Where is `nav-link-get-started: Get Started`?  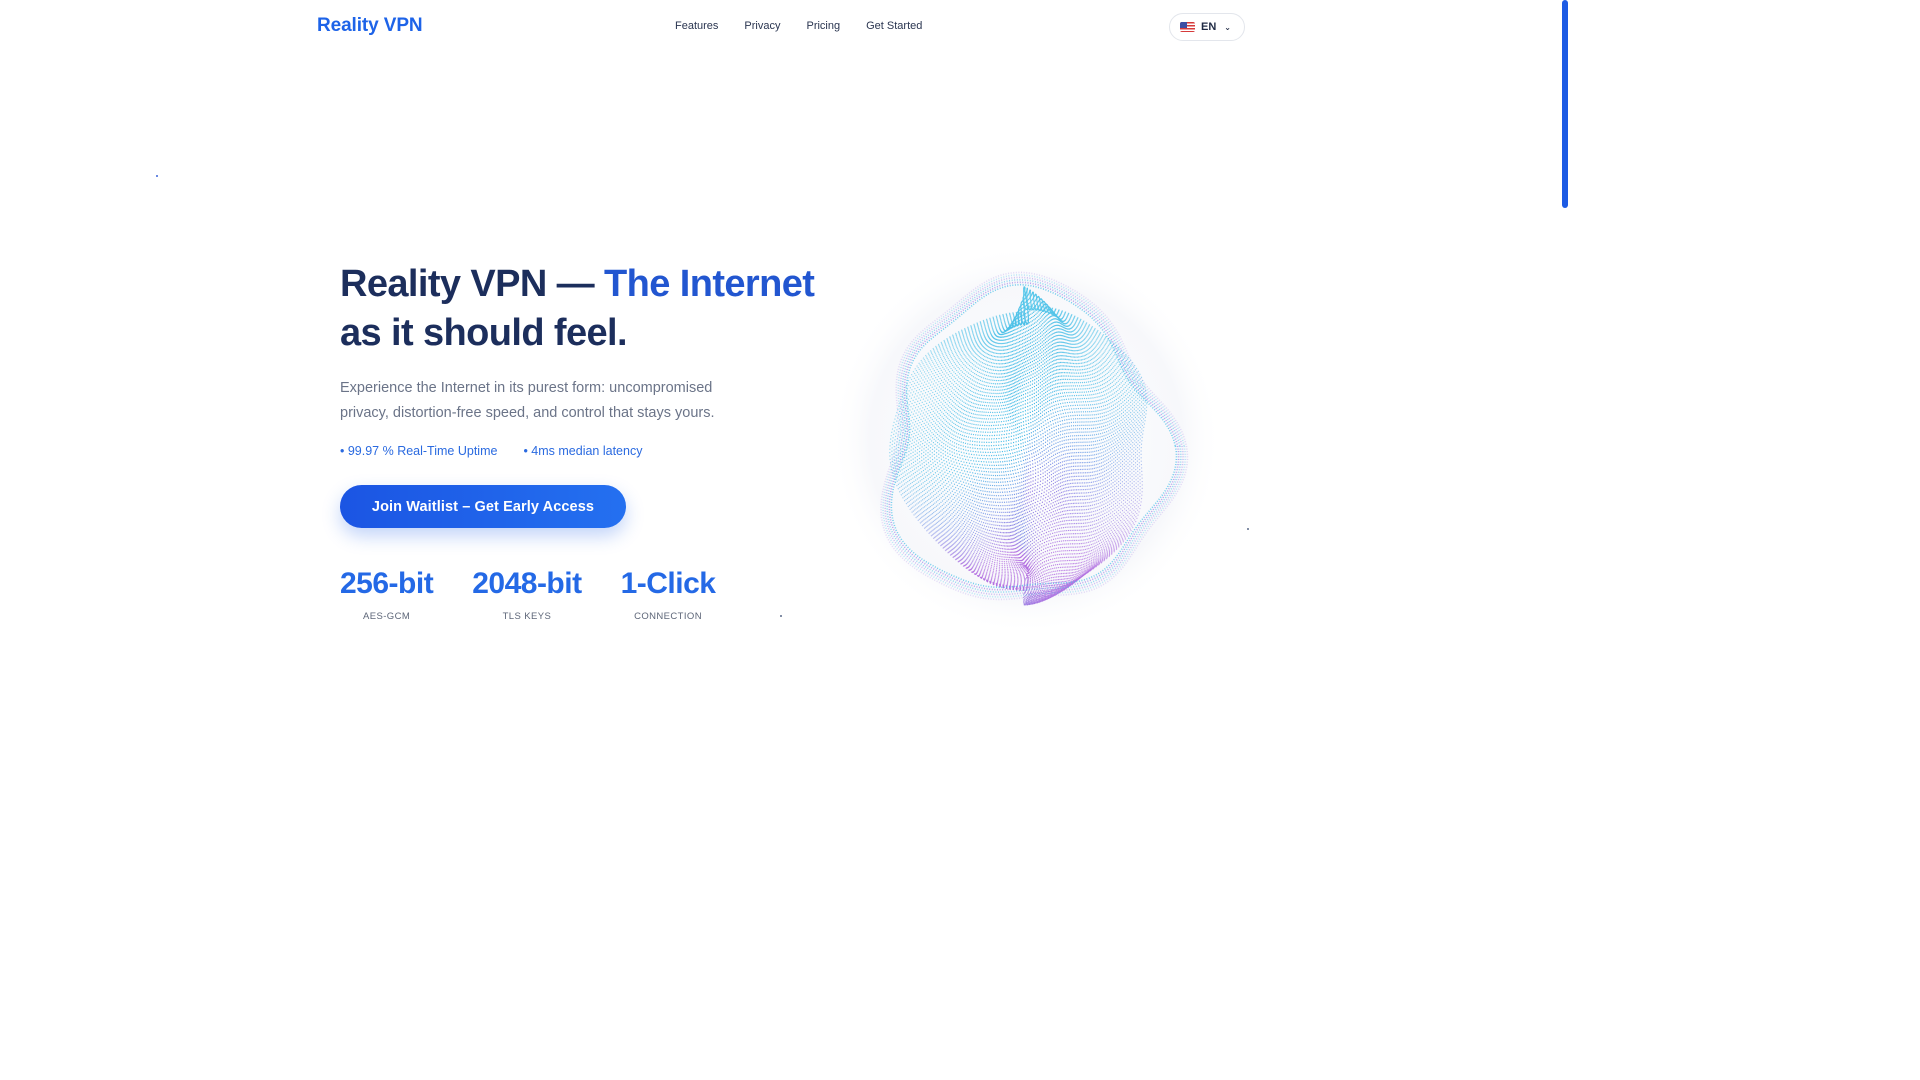
nav-link-get-started: Get Started is located at coordinates (894, 26).